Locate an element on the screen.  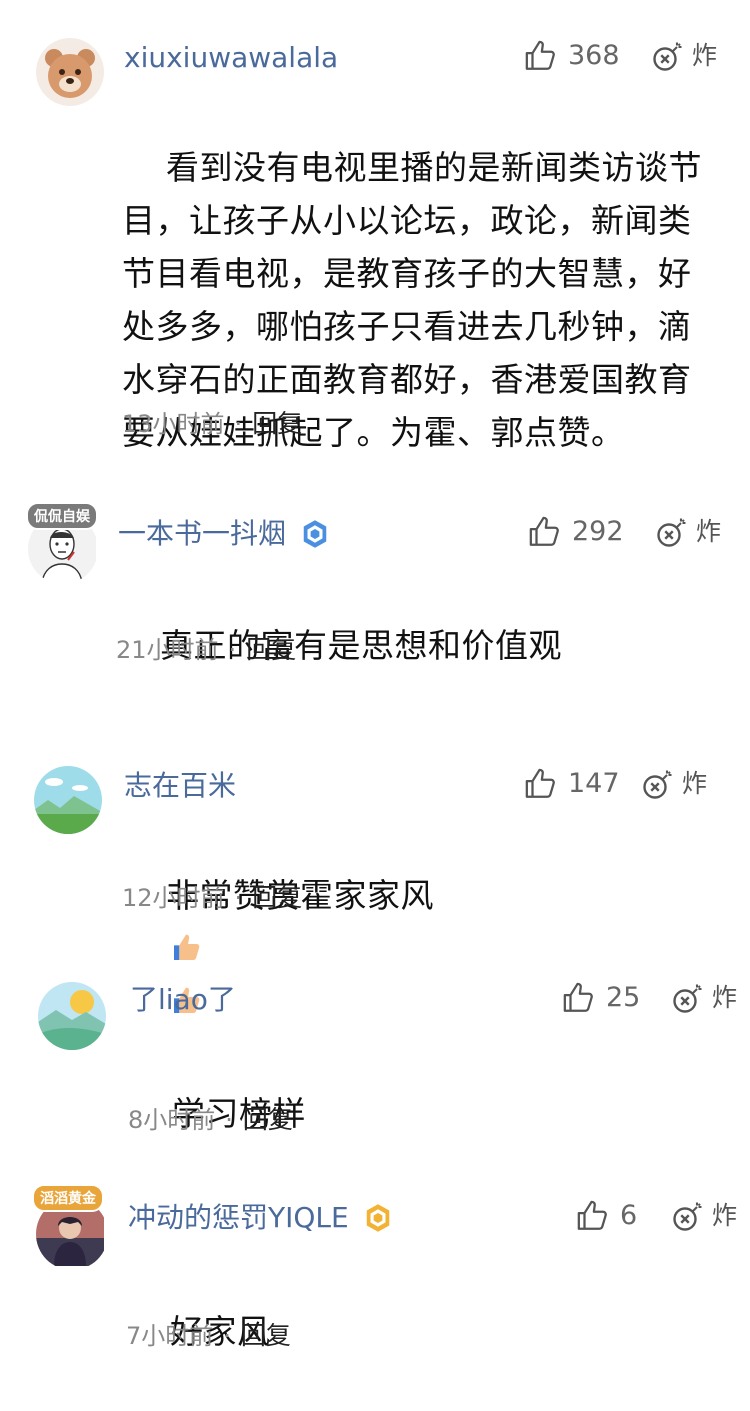
comment-meta: 8小时前 · 回复 is located at coordinates (210, 1120).